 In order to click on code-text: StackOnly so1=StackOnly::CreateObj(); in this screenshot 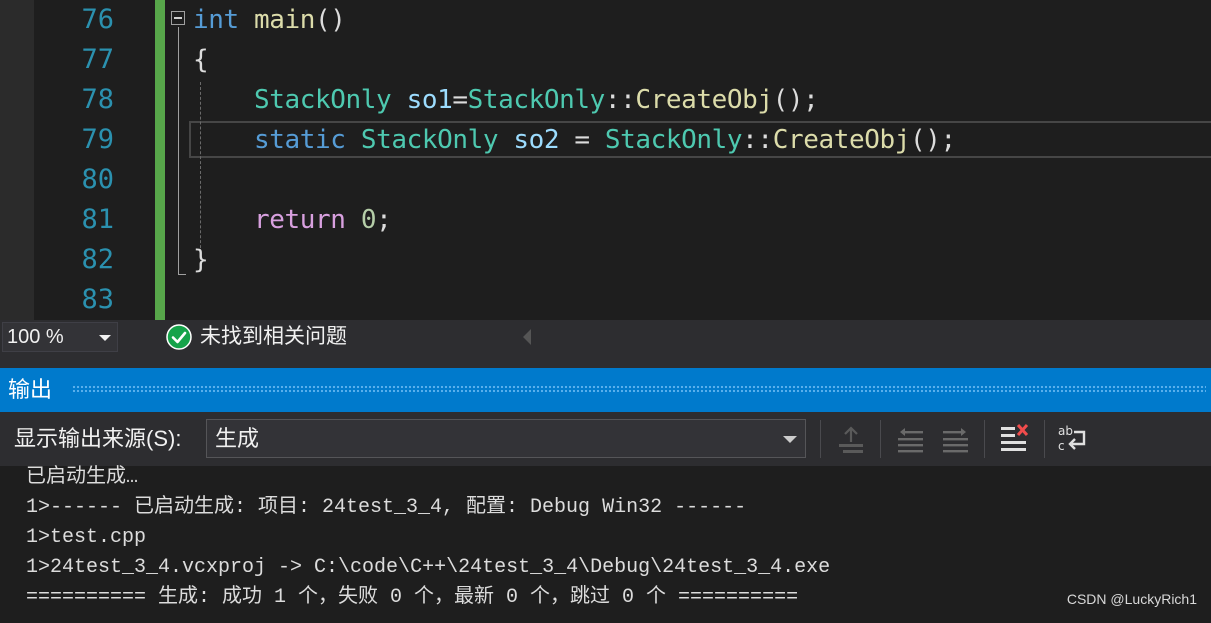, I will do `click(506, 100)`.